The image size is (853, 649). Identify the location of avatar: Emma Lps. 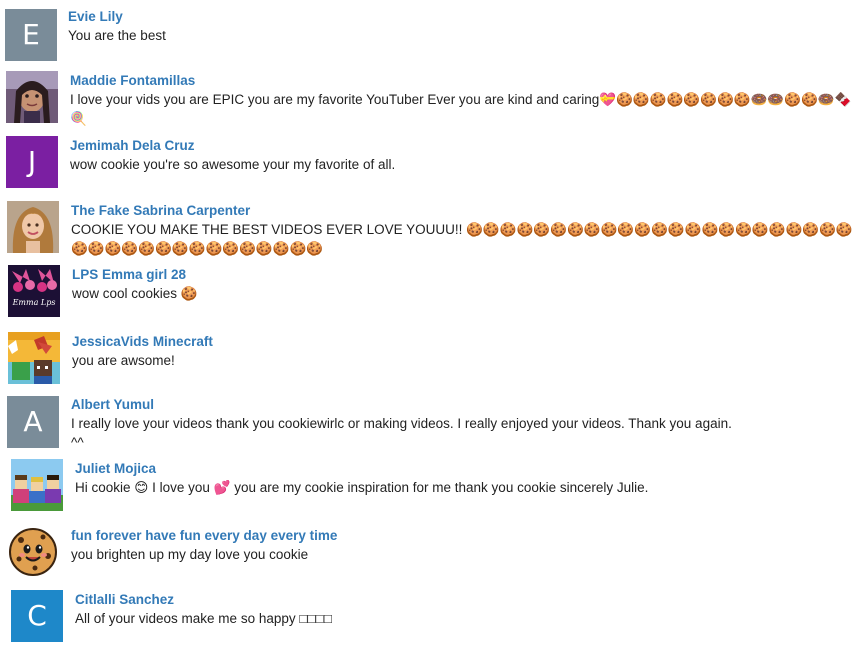
(34, 291).